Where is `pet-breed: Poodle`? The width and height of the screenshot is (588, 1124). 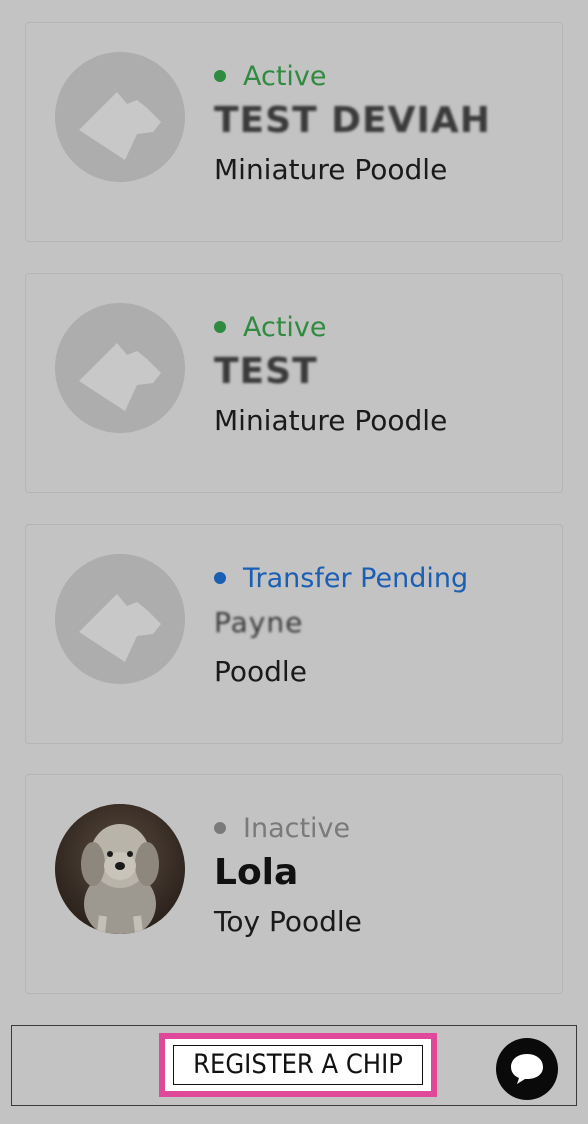 pet-breed: Poodle is located at coordinates (260, 671).